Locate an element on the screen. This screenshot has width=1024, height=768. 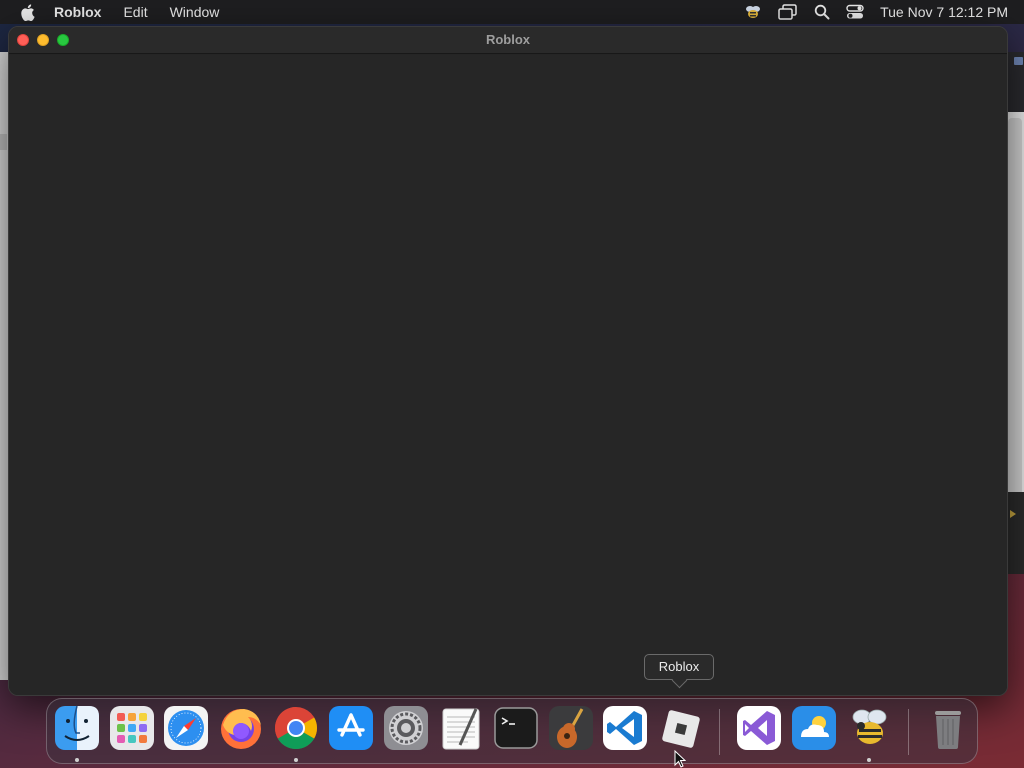
launchpad-icon is located at coordinates (132, 728).